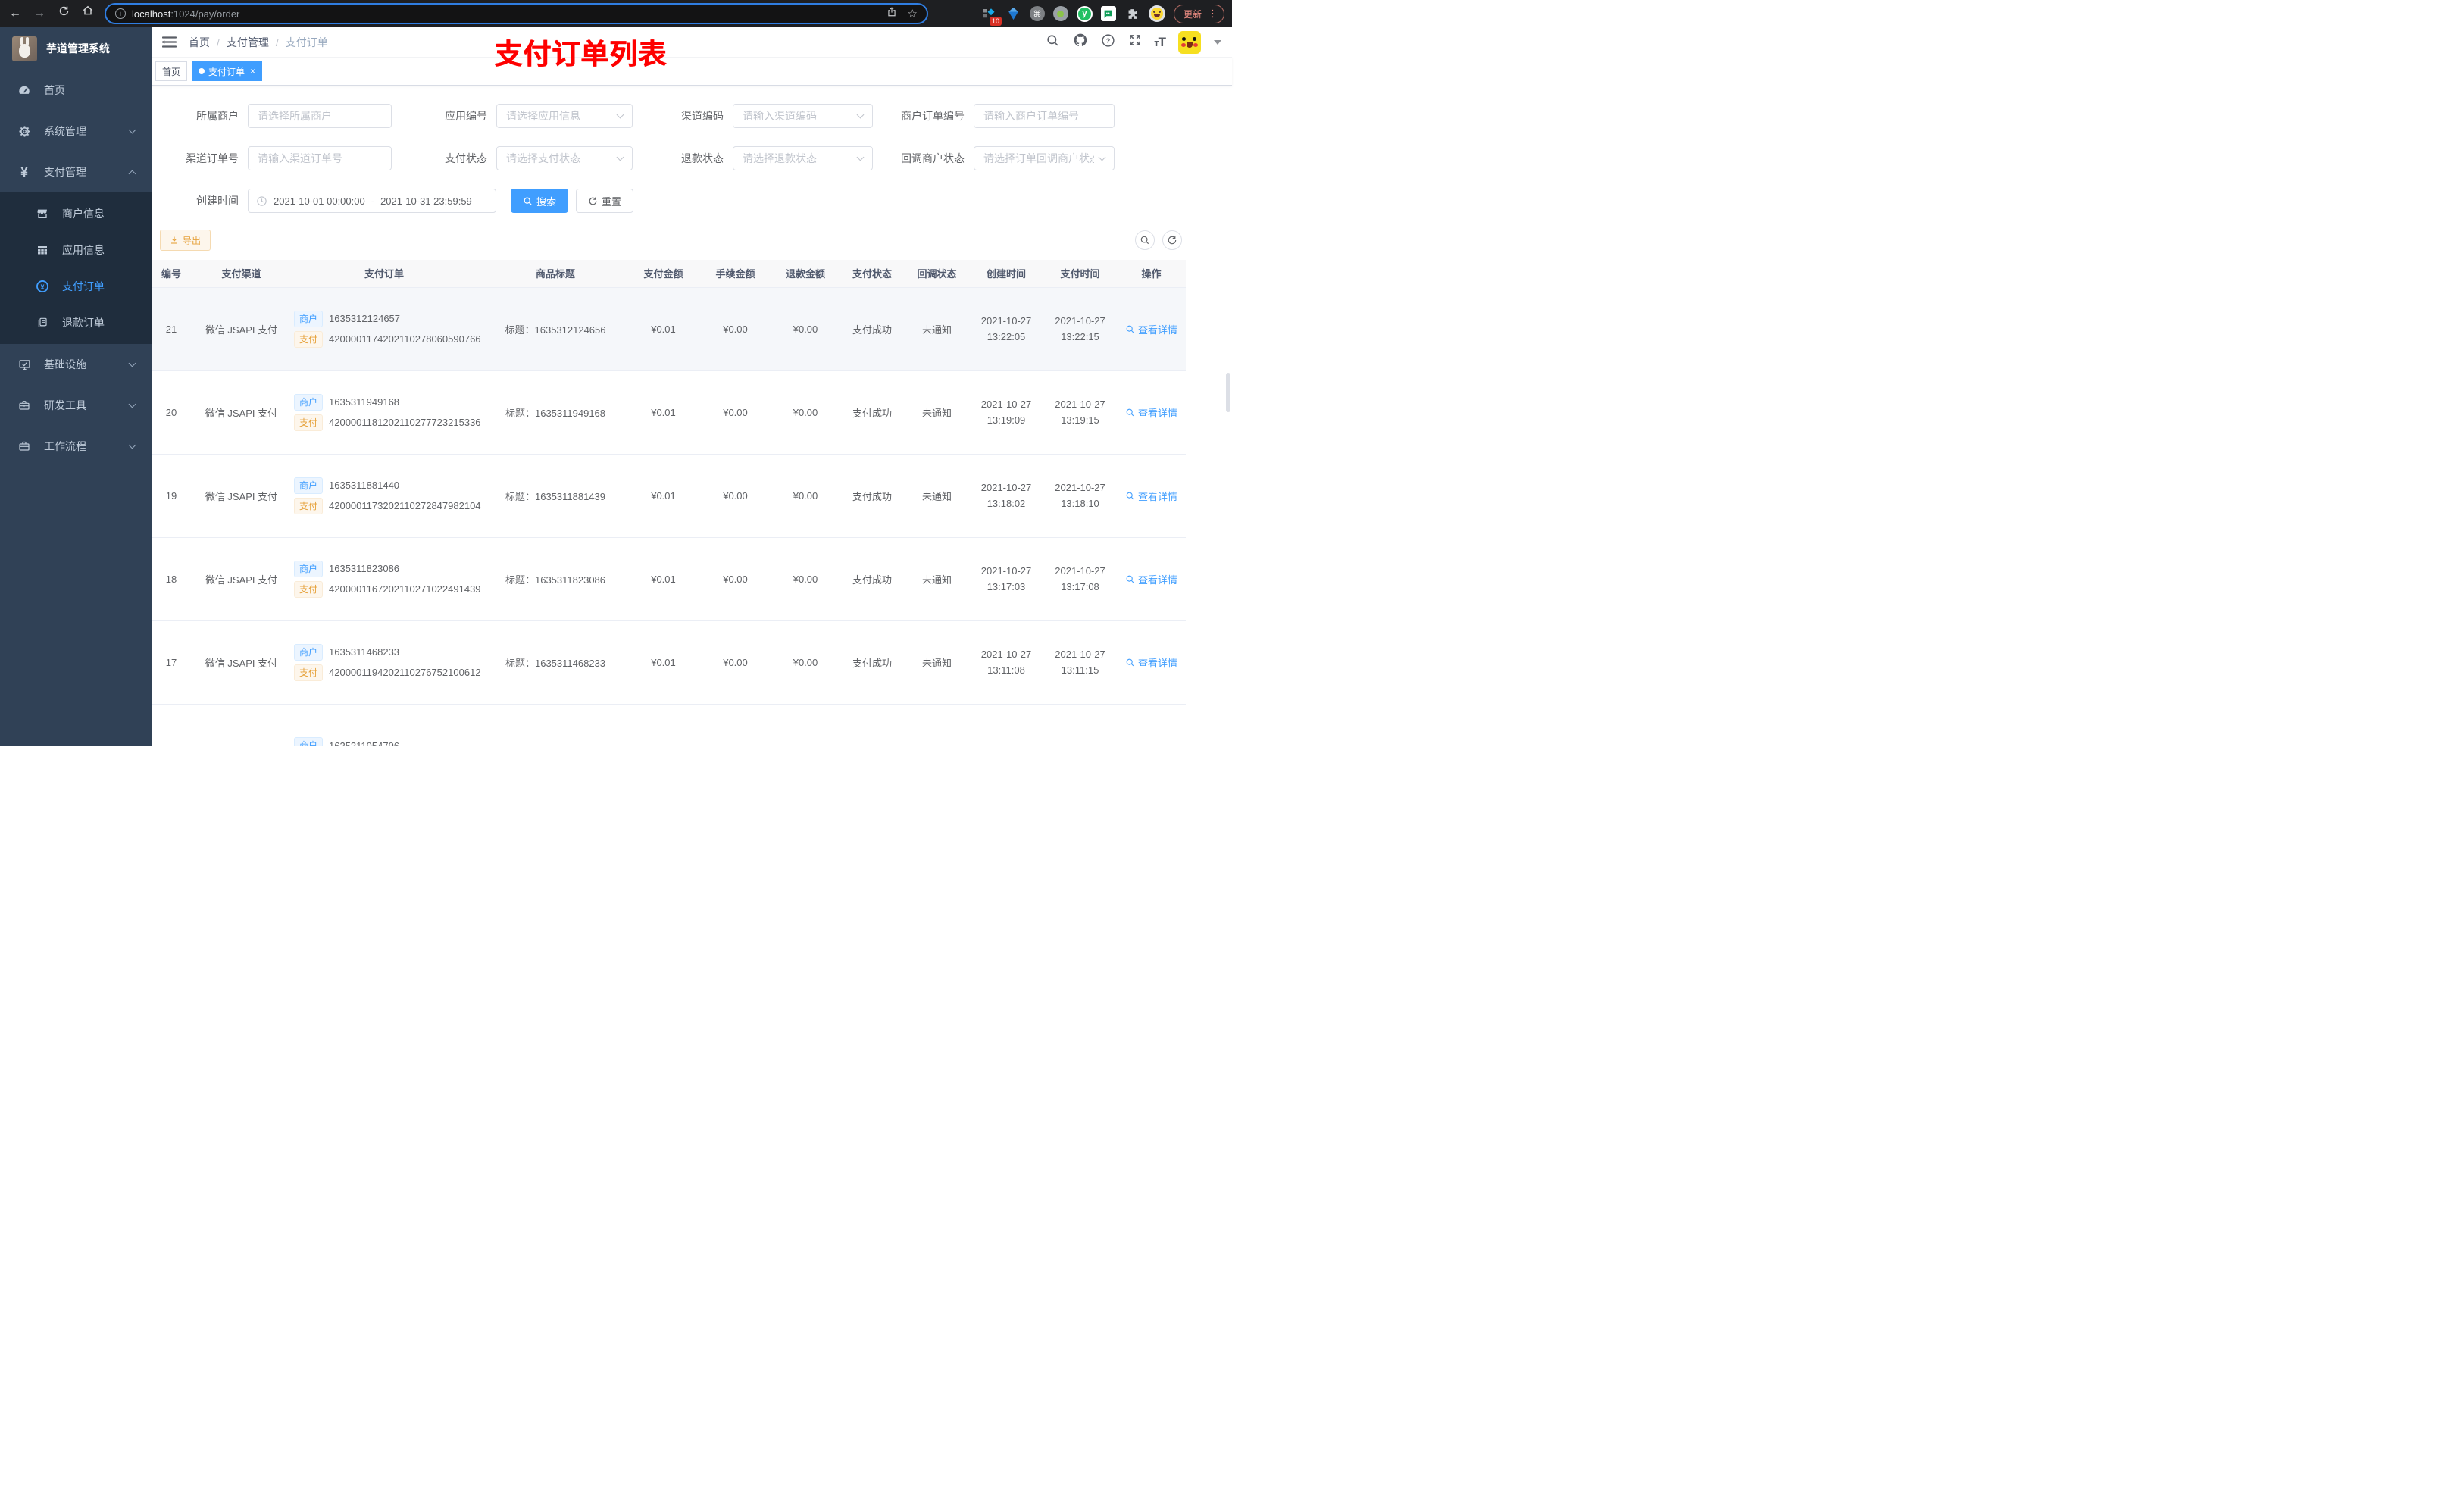  I want to click on create-time-cell: 2021-10-27 13:11:08, so click(1006, 662).